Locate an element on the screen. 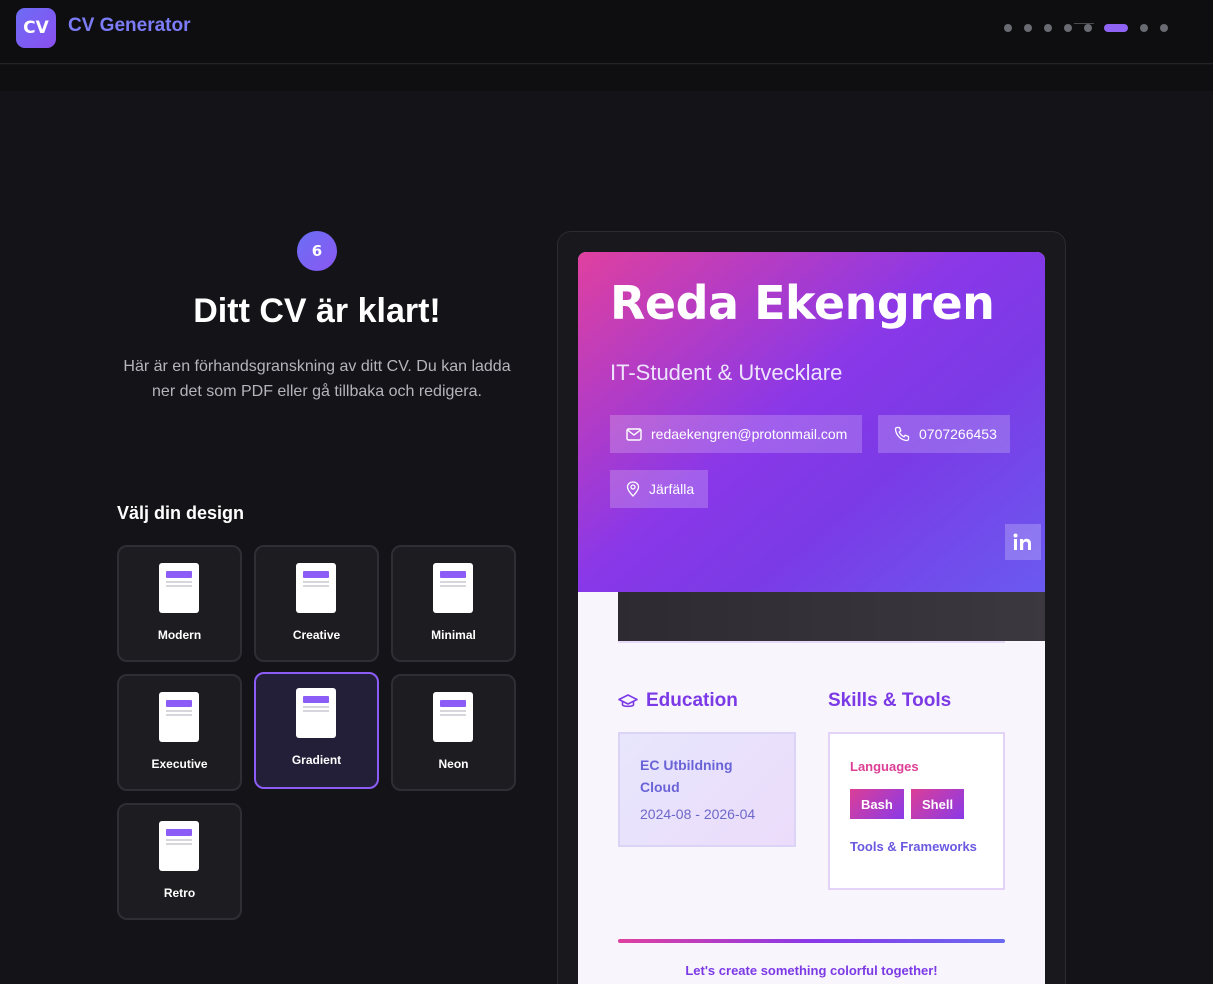 The height and width of the screenshot is (984, 1213). email-chip: redaekengren@protonmail.com is located at coordinates (736, 434).